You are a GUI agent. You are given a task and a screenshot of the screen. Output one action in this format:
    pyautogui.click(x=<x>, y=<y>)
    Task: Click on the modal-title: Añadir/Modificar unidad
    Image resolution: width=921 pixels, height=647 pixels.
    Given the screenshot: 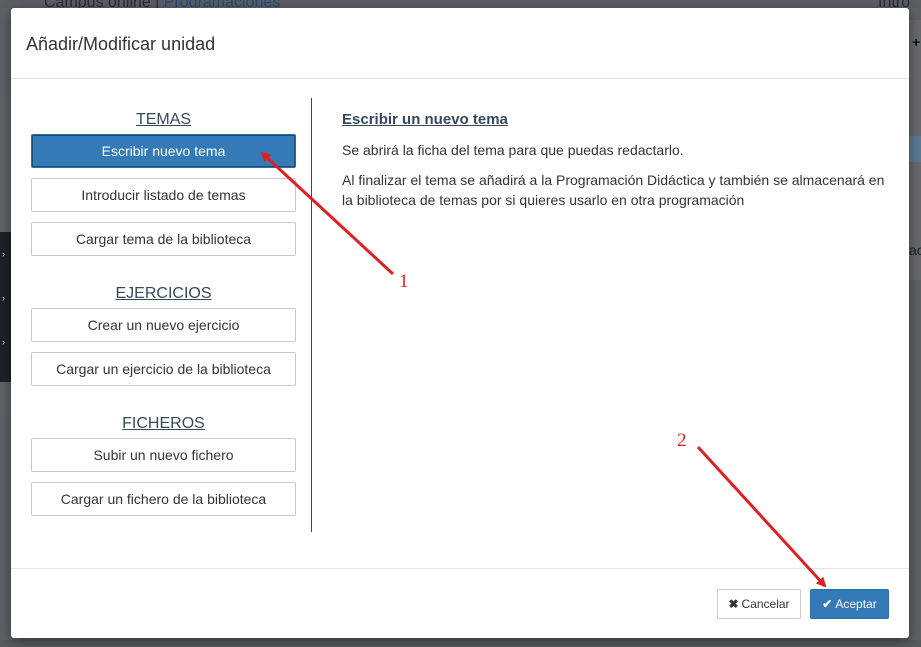 What is the action you would take?
    pyautogui.click(x=121, y=44)
    